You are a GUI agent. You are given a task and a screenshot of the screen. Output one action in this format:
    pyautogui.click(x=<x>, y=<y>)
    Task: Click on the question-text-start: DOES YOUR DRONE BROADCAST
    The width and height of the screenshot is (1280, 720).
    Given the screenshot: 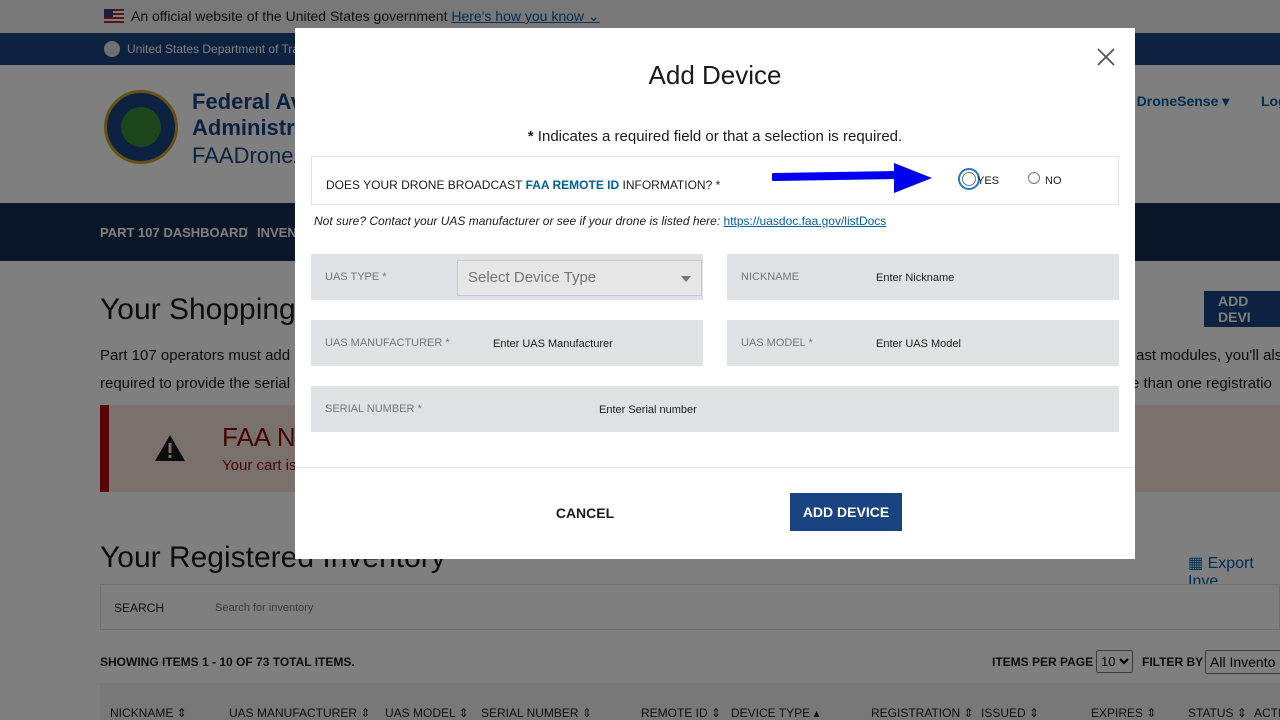 What is the action you would take?
    pyautogui.click(x=426, y=185)
    